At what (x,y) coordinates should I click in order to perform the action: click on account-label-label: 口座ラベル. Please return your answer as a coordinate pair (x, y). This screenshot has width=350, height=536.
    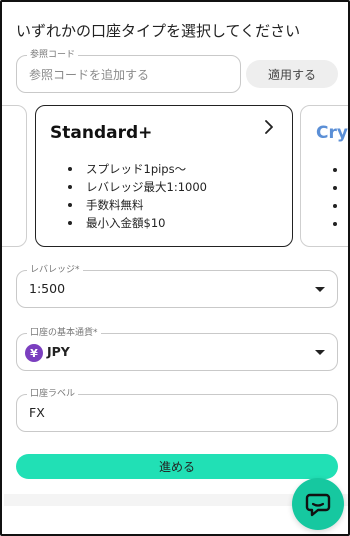
    Looking at the image, I should click on (53, 394).